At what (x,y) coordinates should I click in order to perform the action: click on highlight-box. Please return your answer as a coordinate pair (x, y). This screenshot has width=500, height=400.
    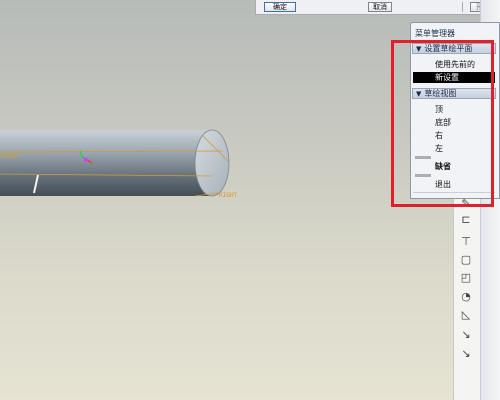
    Looking at the image, I should click on (442, 123).